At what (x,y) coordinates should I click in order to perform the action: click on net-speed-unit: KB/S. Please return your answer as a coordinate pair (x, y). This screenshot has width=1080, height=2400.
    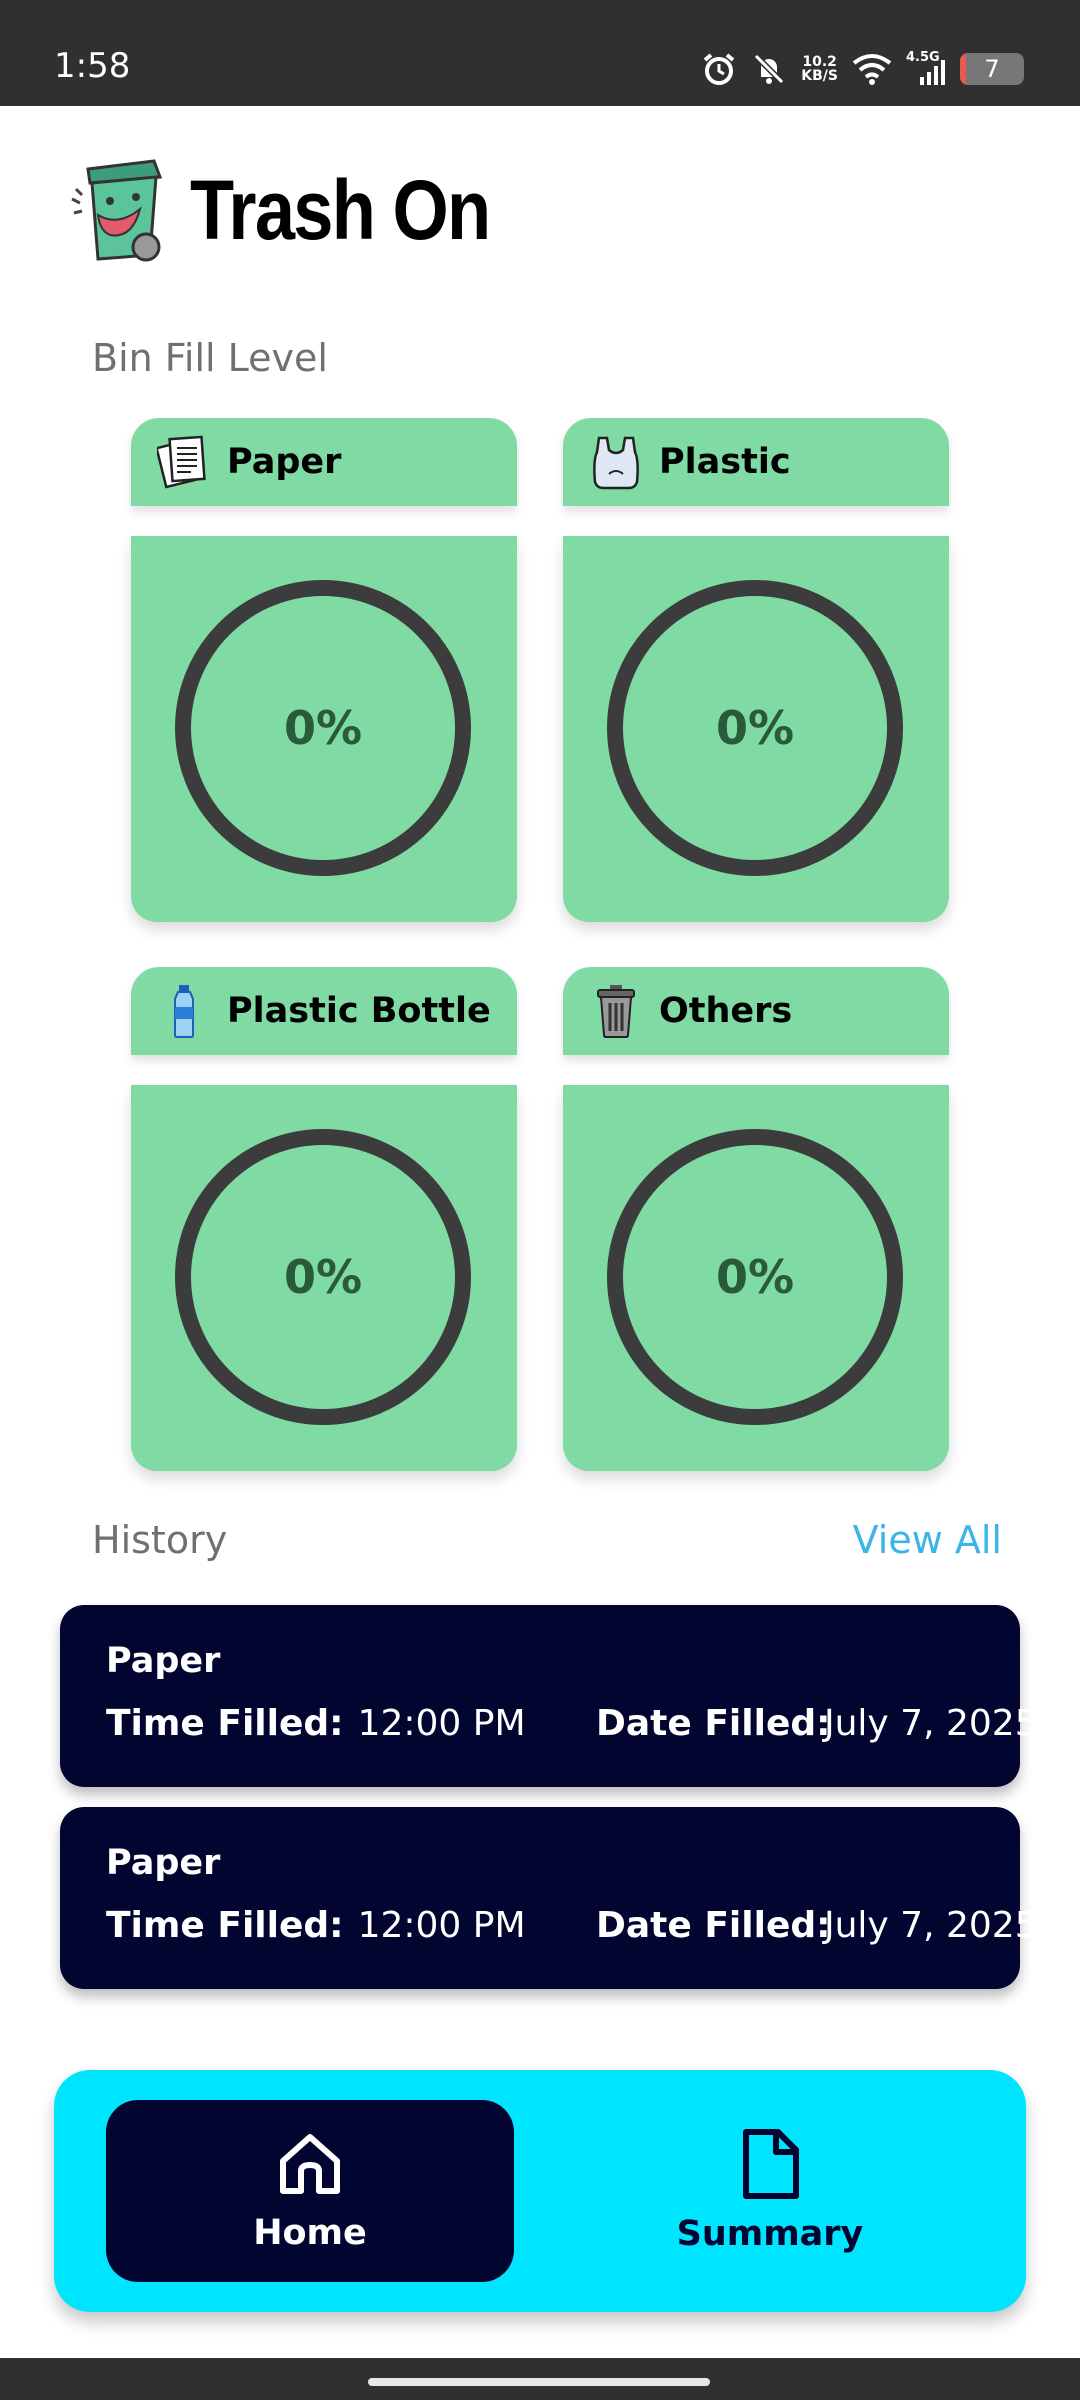
    Looking at the image, I should click on (819, 76).